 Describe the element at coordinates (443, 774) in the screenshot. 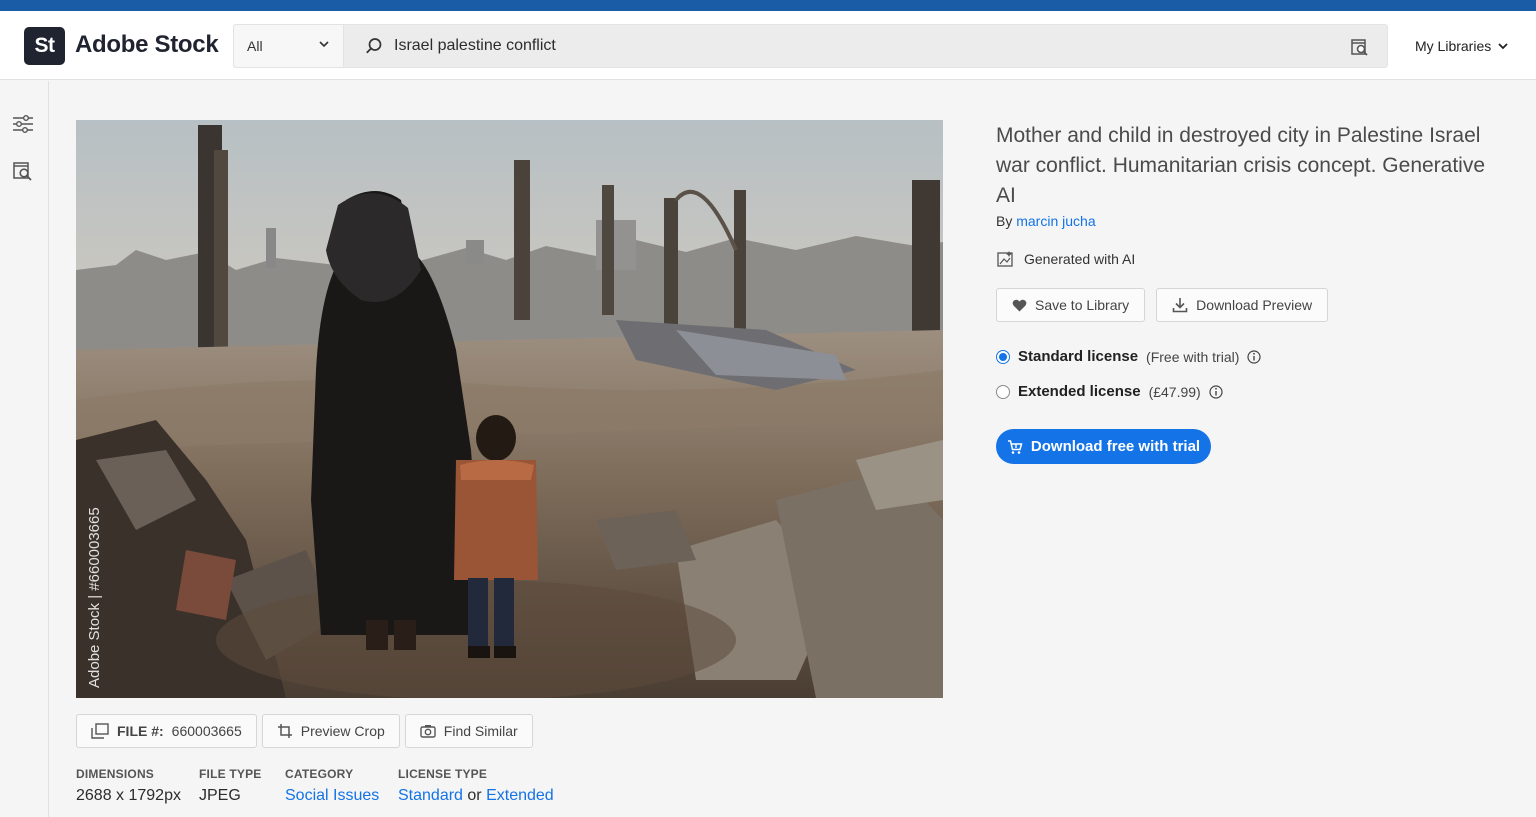

I see `license-type-label: LICENSE TYPE` at that location.